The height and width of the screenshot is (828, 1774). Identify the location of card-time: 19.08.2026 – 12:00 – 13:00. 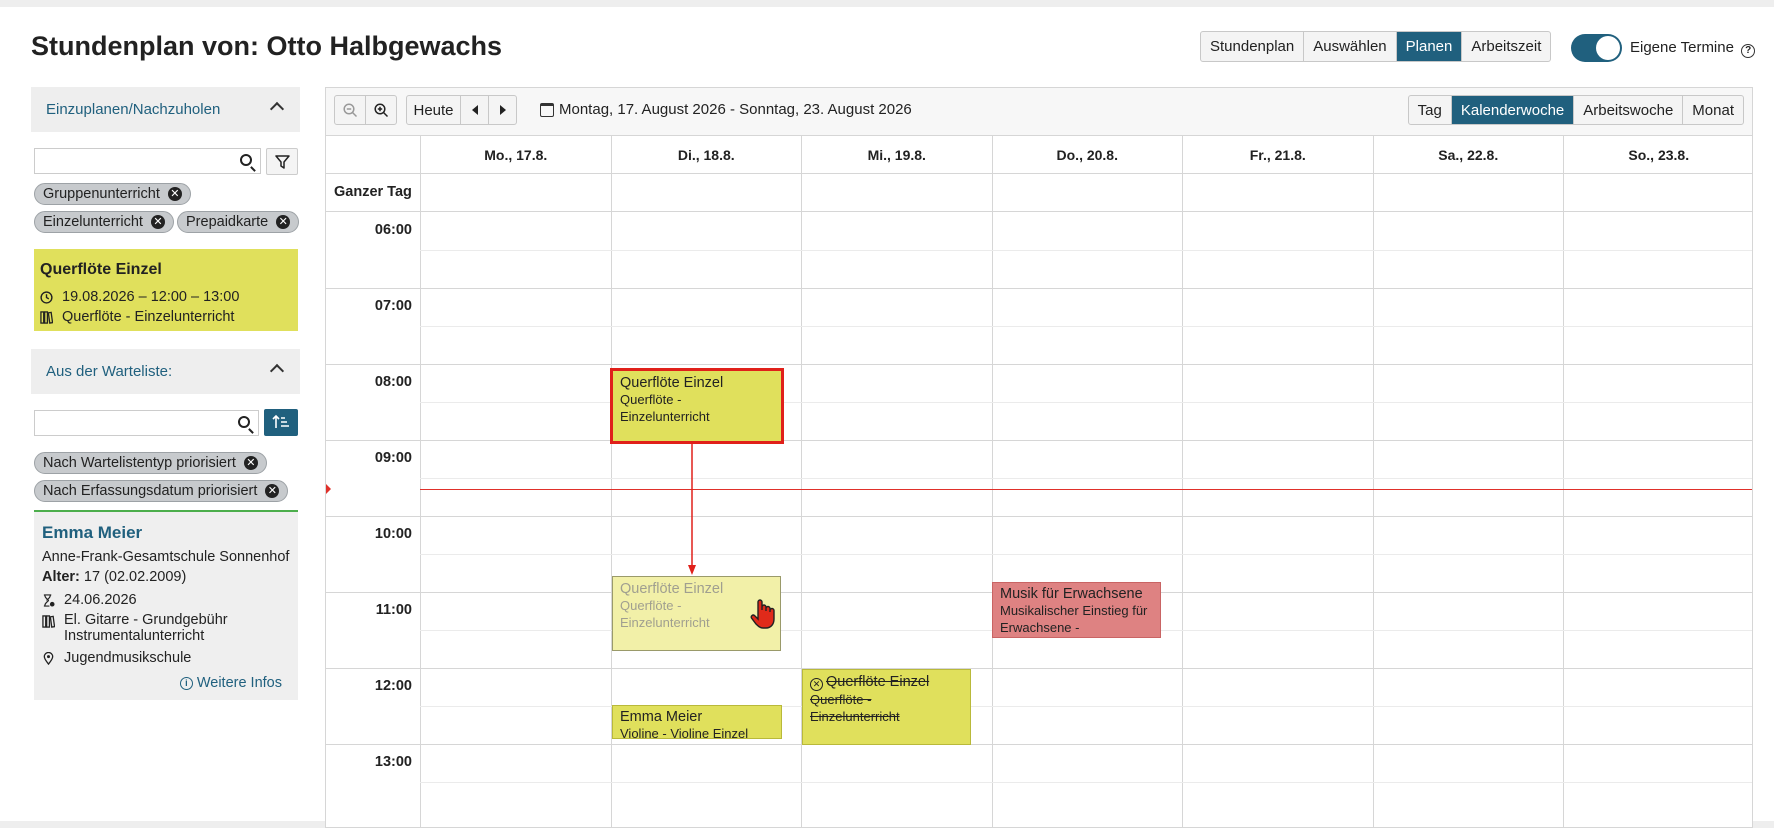
(151, 297).